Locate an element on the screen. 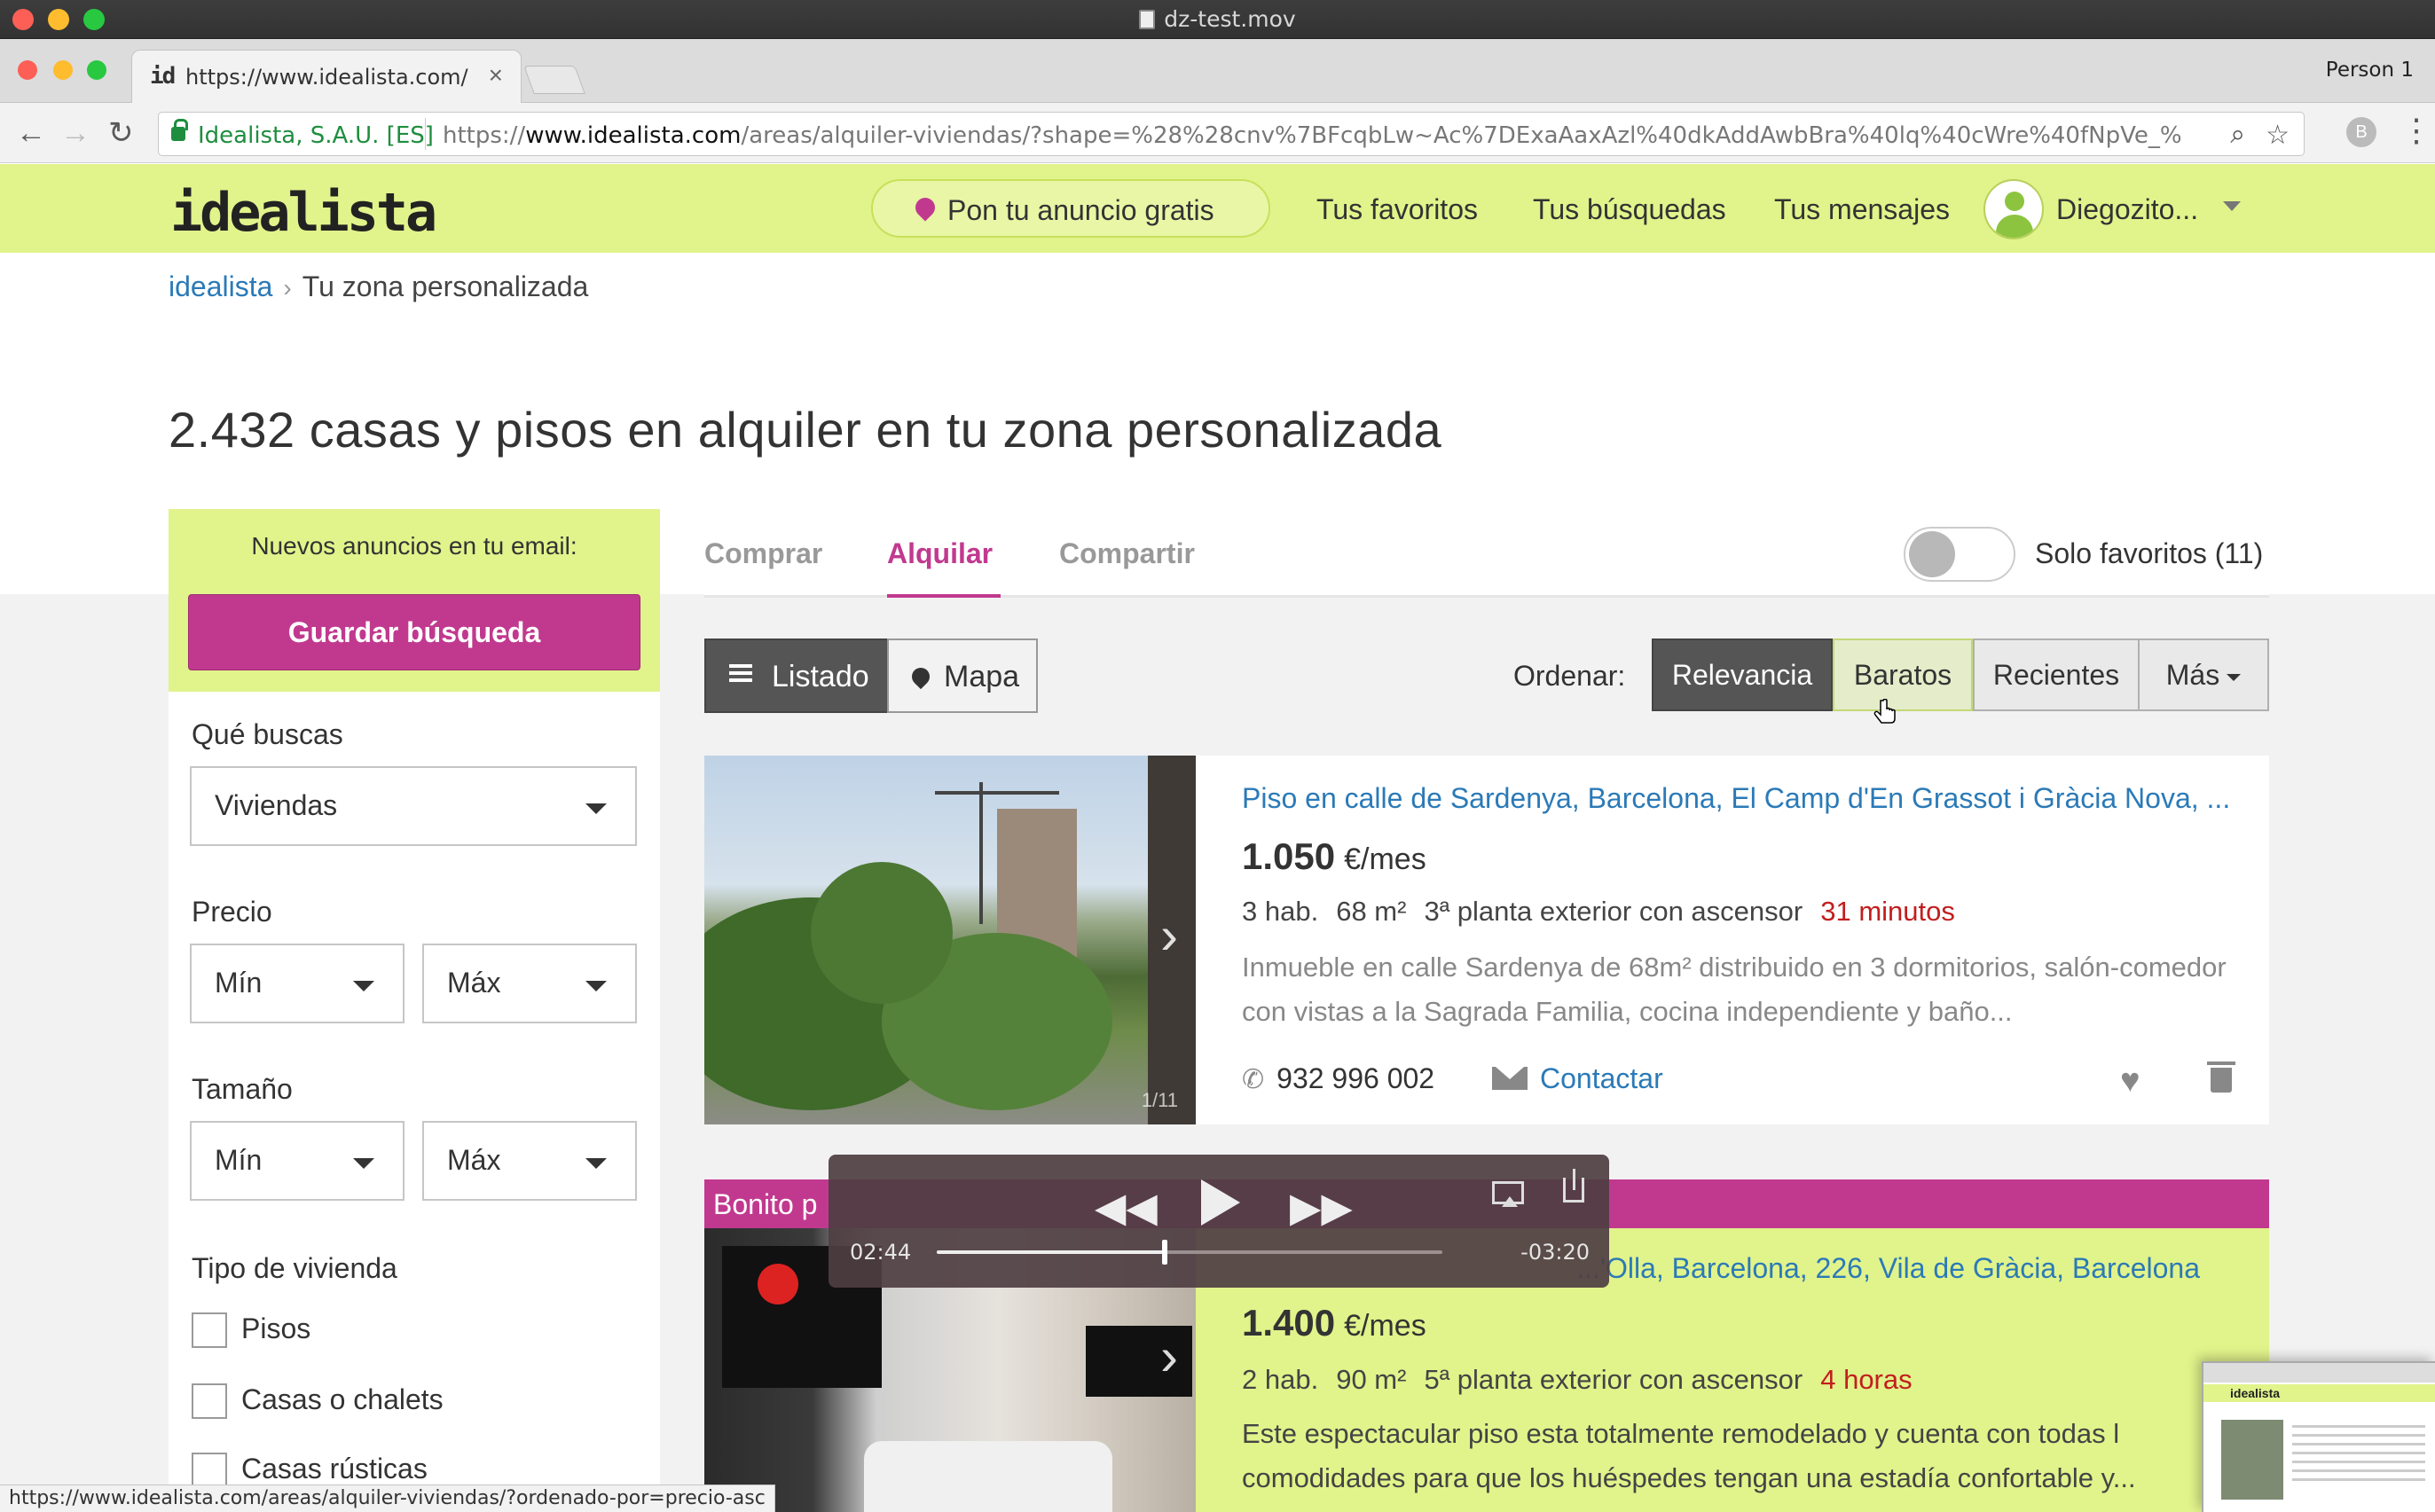 This screenshot has width=2435, height=1512. sort-recent-button: Recientes is located at coordinates (2056, 674).